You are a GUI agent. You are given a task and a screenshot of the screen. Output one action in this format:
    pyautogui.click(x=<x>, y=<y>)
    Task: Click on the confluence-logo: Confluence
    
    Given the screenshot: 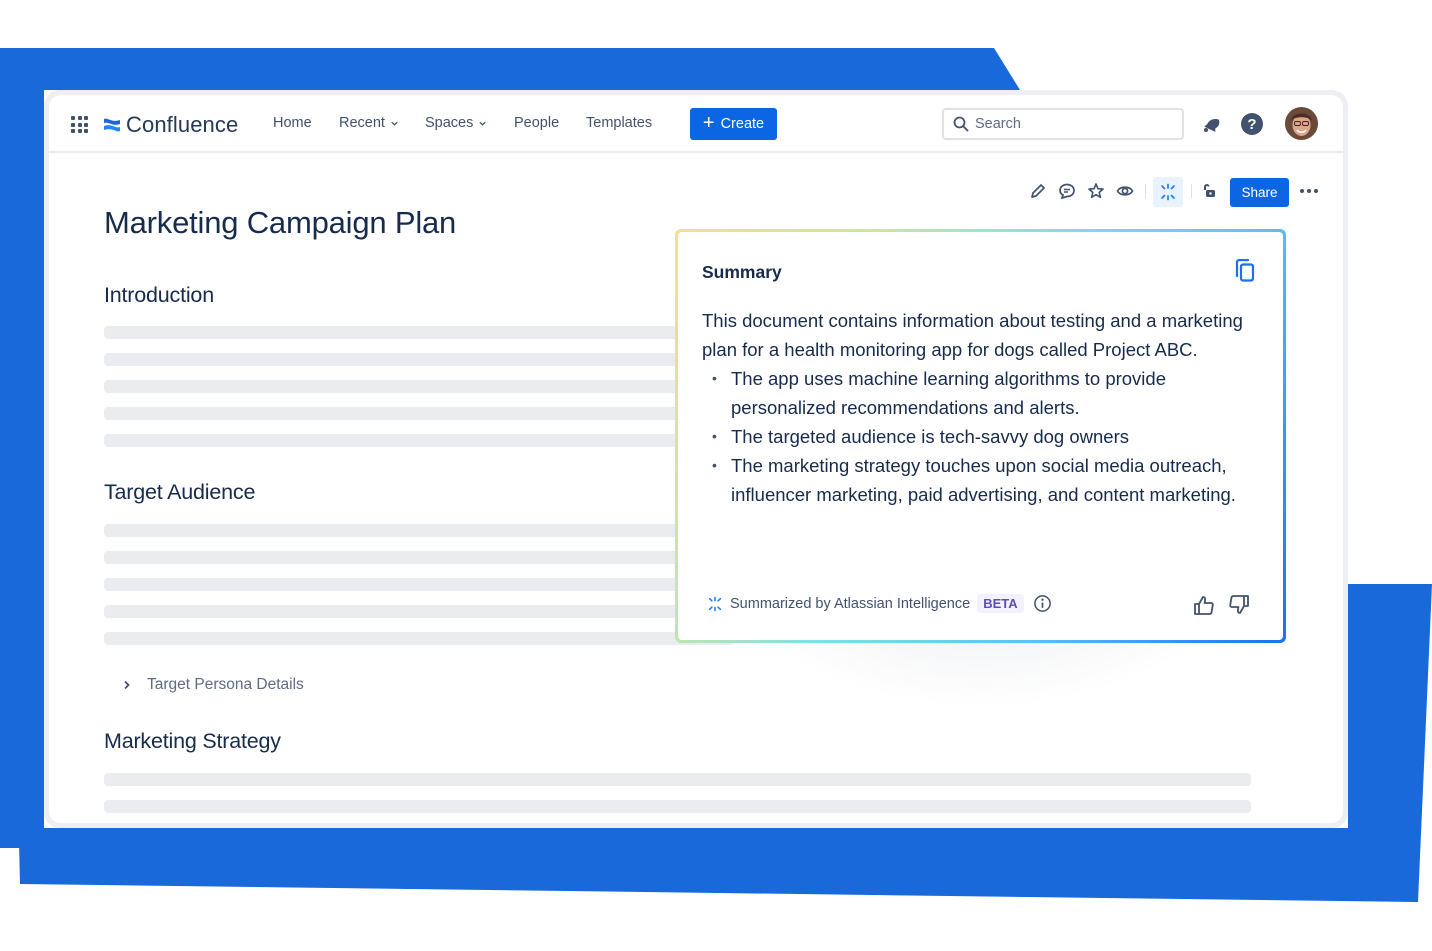 What is the action you would take?
    pyautogui.click(x=170, y=125)
    